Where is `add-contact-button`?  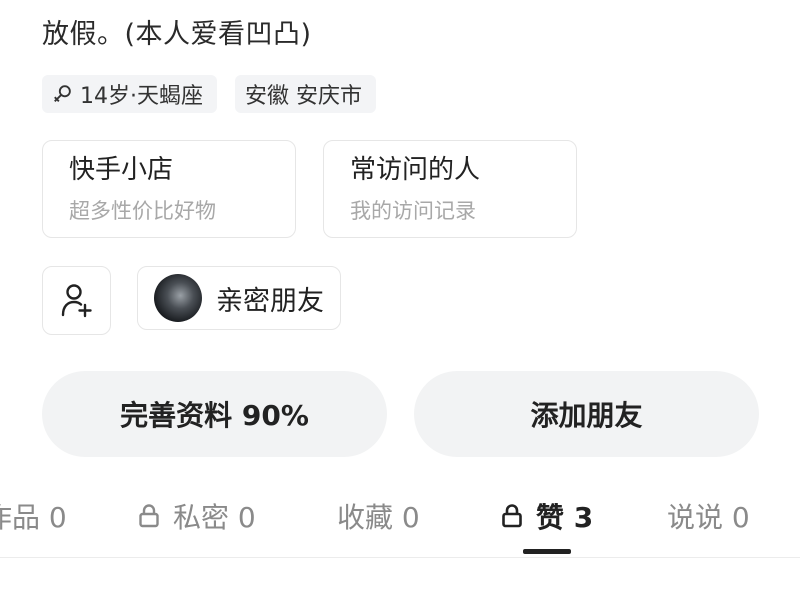
add-contact-button is located at coordinates (76, 300).